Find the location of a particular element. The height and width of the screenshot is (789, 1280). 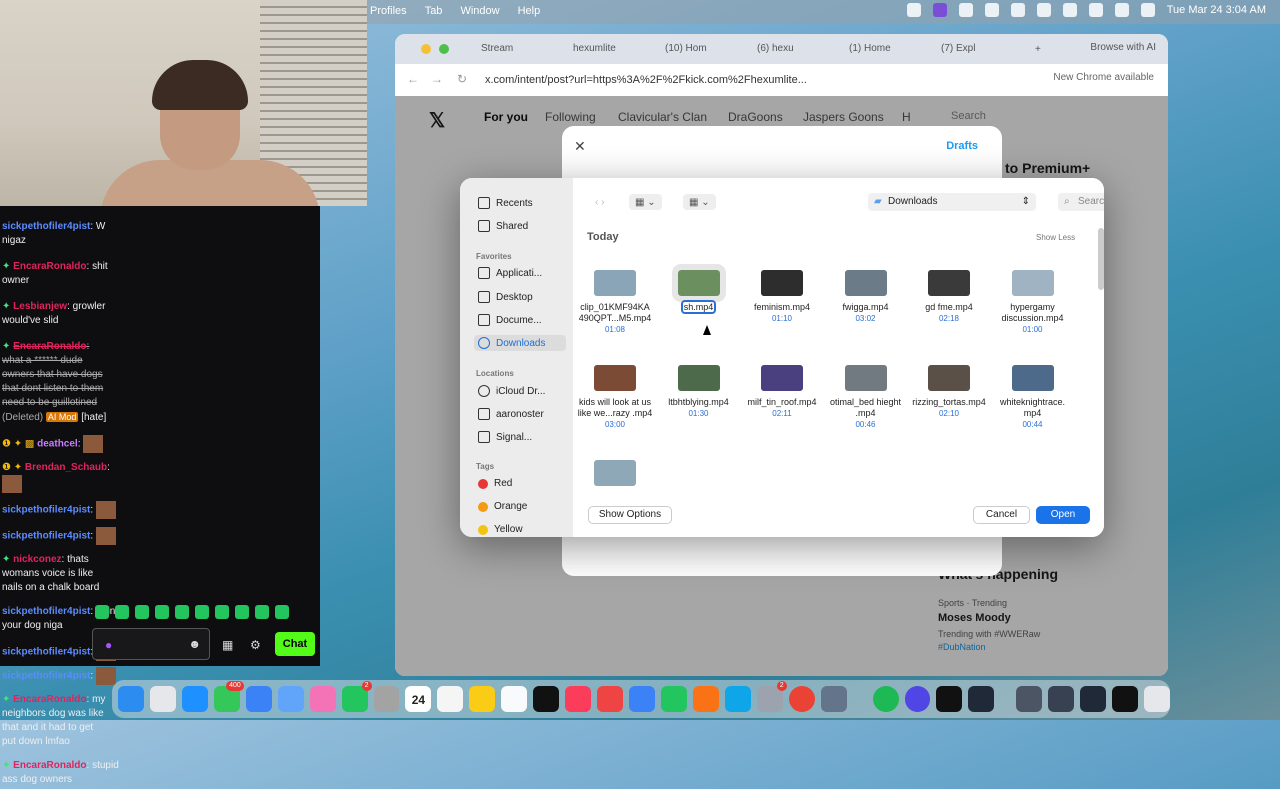

mail-icon is located at coordinates (258, 699).